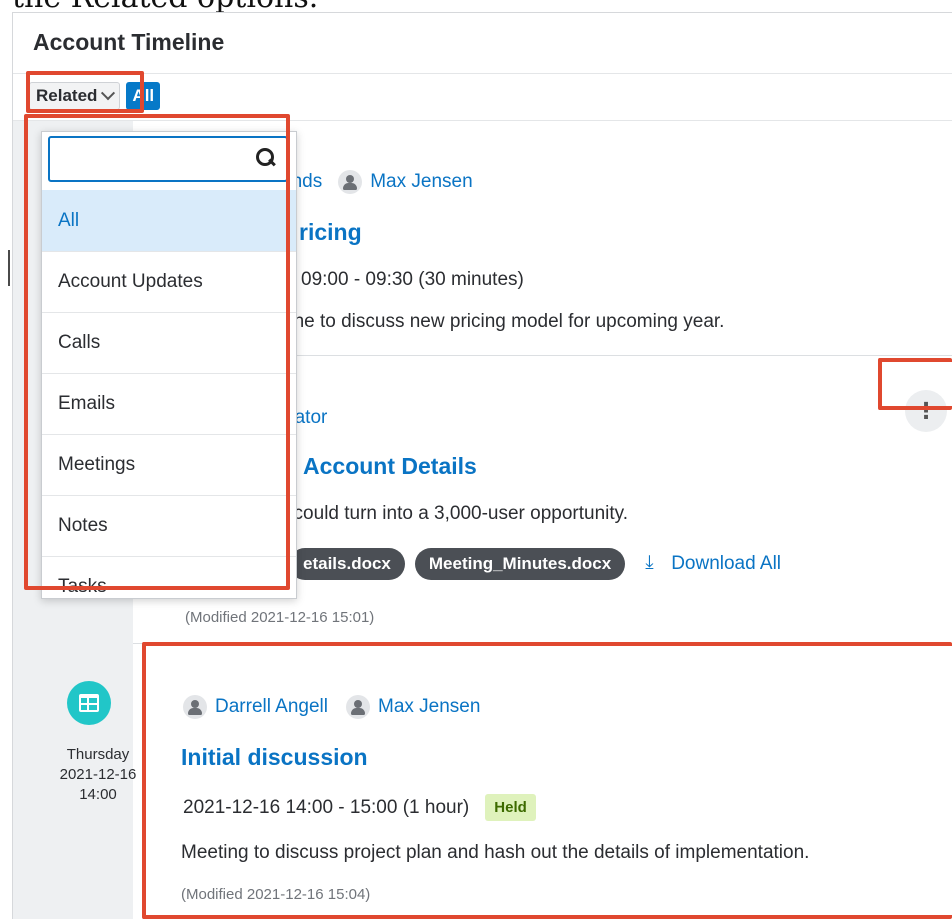 The width and height of the screenshot is (952, 919). What do you see at coordinates (280, 617) in the screenshot?
I see `entry2-modified: (Modified 2021-12-16 15:01)` at bounding box center [280, 617].